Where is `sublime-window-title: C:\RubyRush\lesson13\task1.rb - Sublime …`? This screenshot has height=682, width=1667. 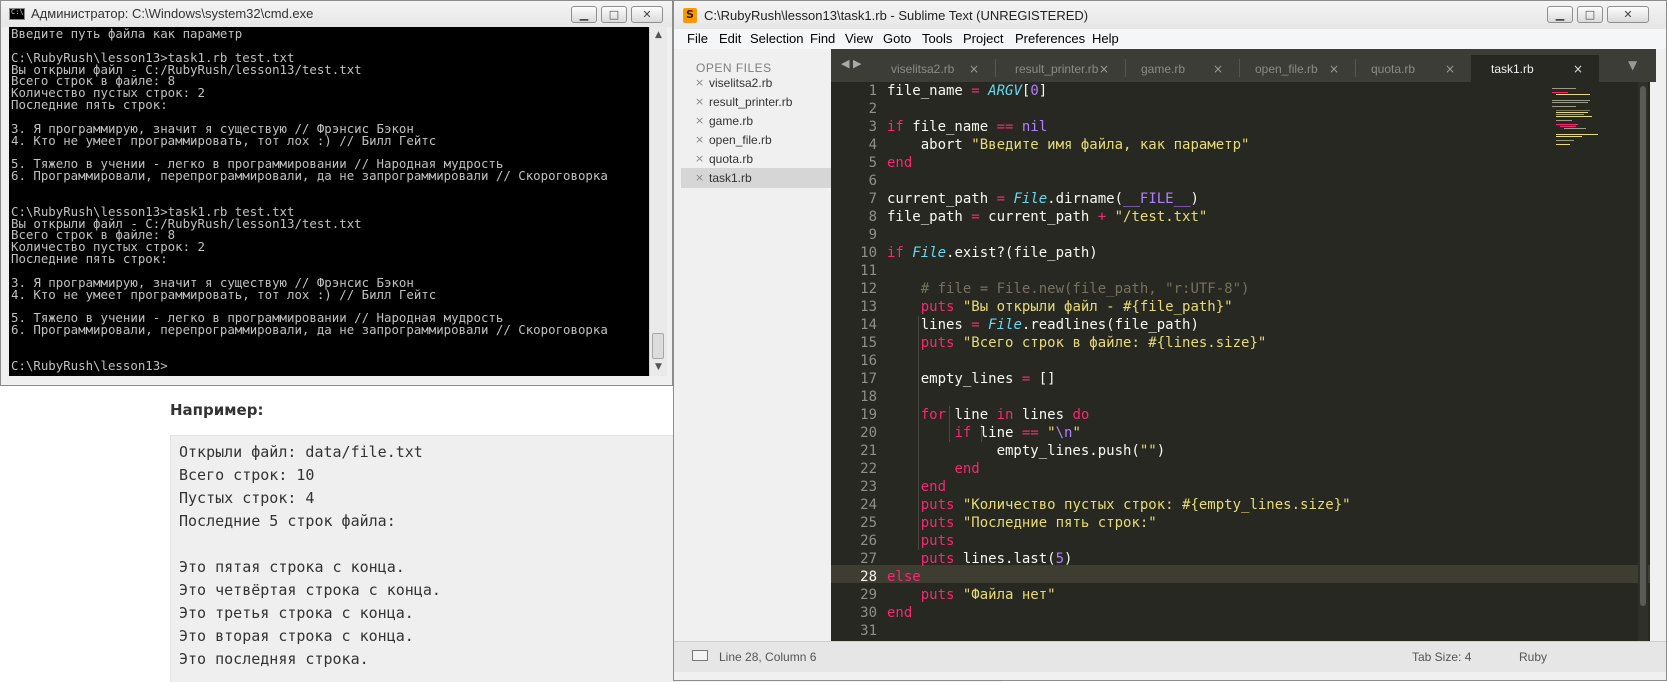
sublime-window-title: C:\RubyRush\lesson13\task1.rb - Sublime … is located at coordinates (896, 15).